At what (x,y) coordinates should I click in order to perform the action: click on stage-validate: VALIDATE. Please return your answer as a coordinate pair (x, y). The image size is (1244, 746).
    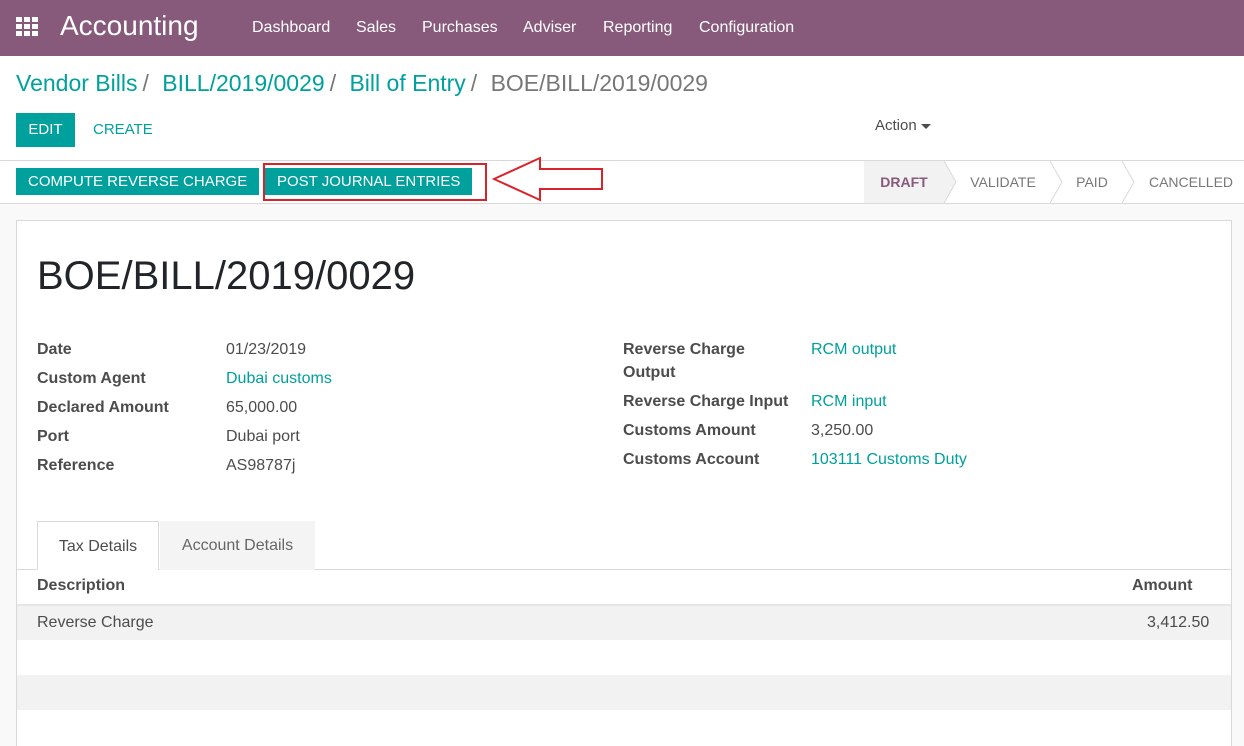
    Looking at the image, I should click on (1003, 182).